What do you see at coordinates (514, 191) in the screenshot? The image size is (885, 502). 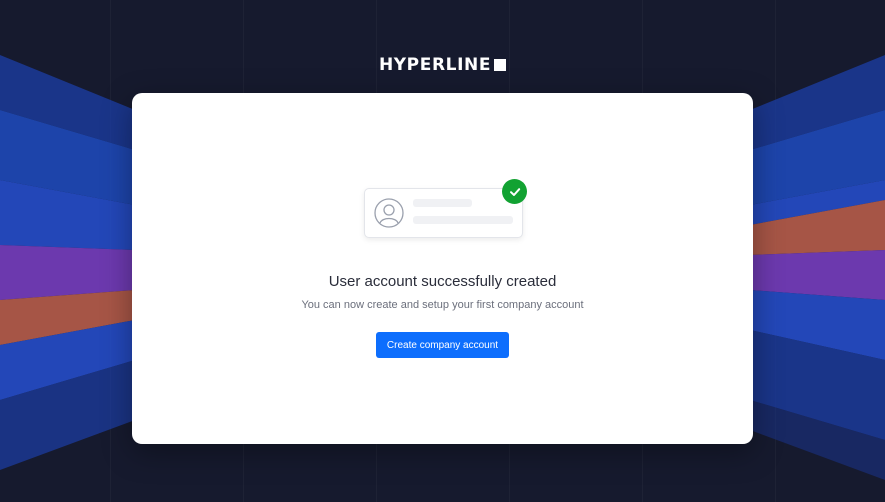 I see `checkmark-icon` at bounding box center [514, 191].